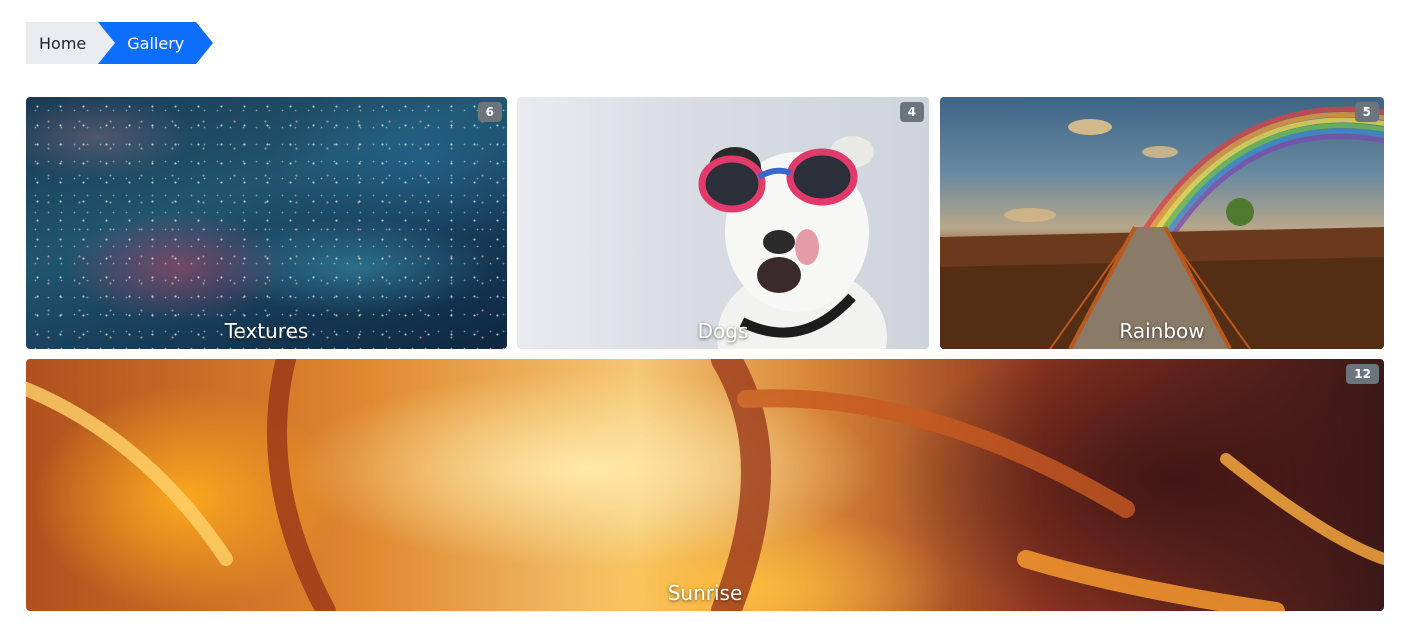 Image resolution: width=1410 pixels, height=640 pixels. I want to click on photo-count-badge: 4, so click(911, 112).